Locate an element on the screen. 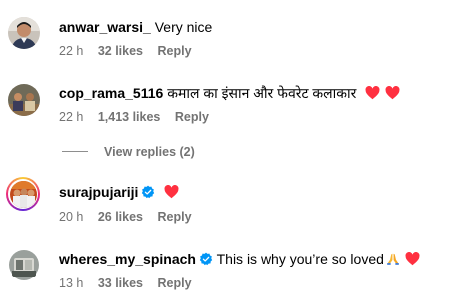  username: surajpujariji is located at coordinates (98, 192).